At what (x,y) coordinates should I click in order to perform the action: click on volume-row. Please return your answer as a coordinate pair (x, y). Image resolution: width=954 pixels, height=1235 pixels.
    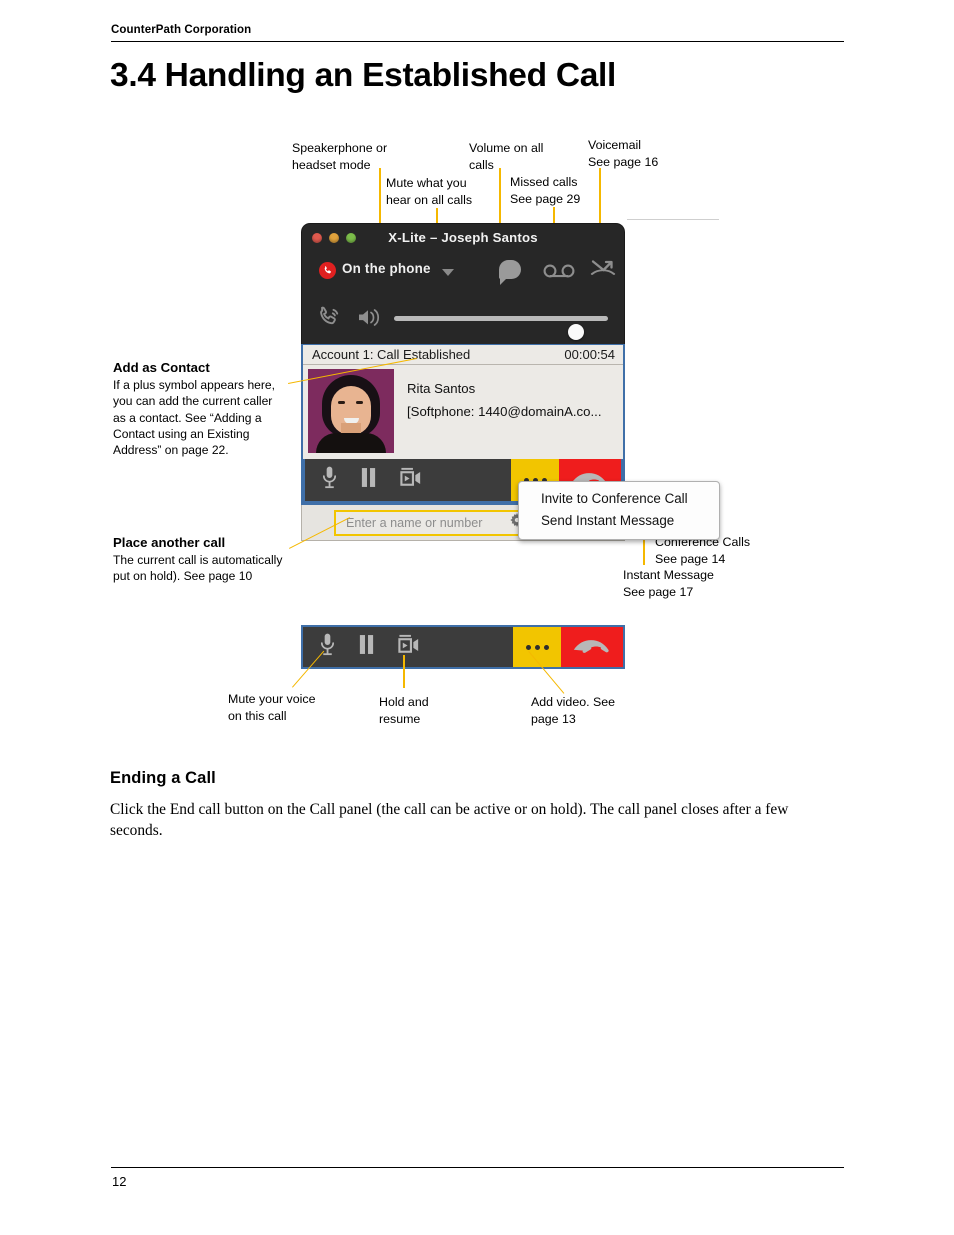
    Looking at the image, I should click on (463, 321).